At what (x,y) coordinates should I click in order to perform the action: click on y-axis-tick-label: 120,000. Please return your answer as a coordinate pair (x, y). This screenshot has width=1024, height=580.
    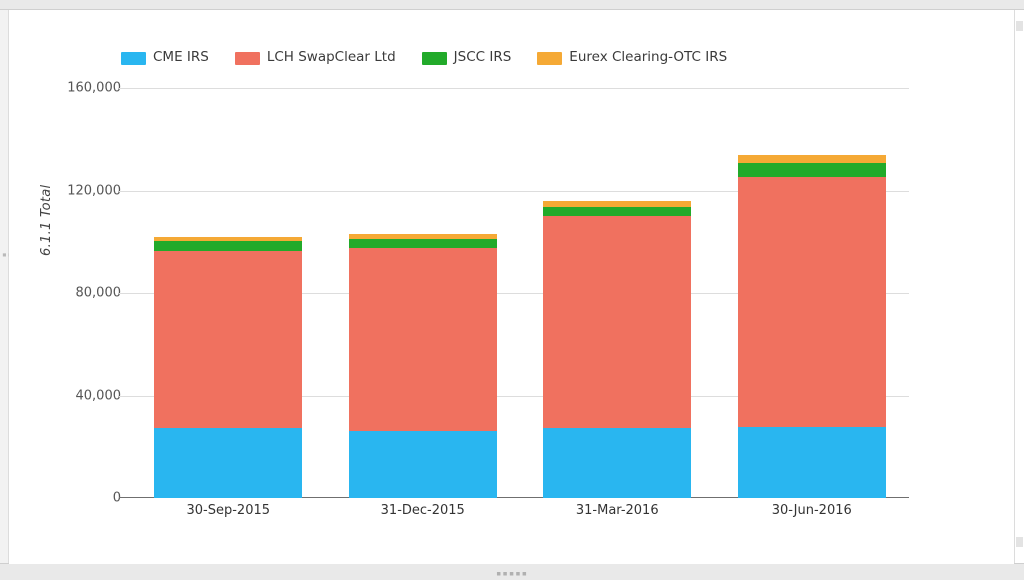
    Looking at the image, I should click on (94, 190).